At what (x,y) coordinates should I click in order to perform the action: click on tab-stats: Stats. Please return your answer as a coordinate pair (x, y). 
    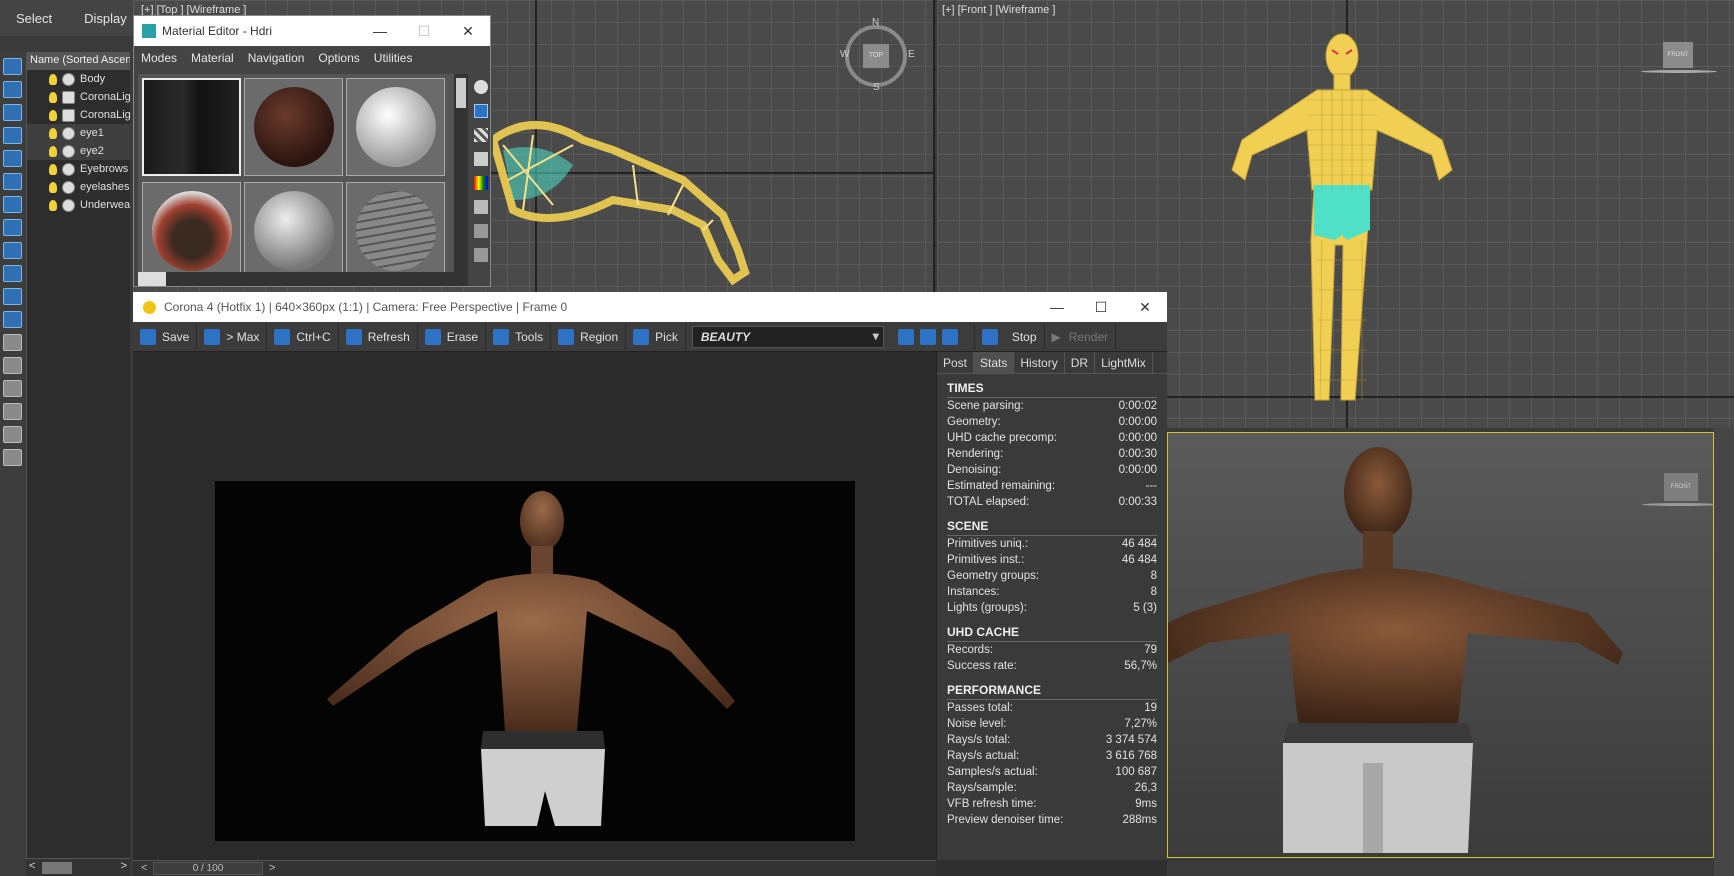
    Looking at the image, I should click on (994, 362).